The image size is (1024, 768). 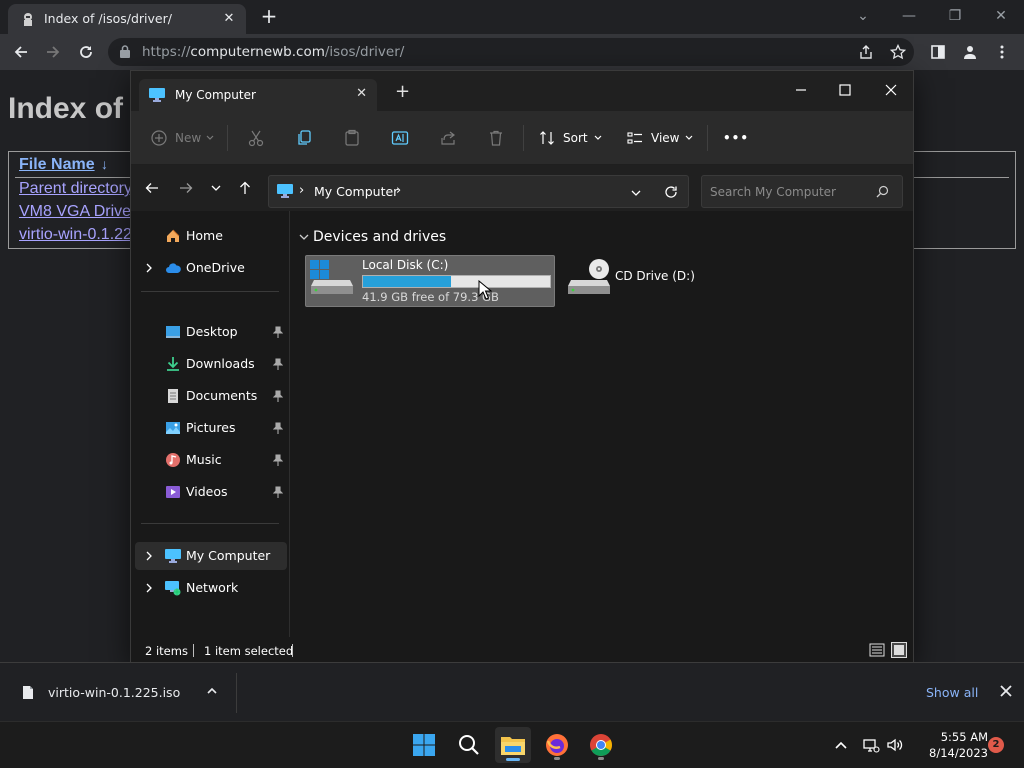 What do you see at coordinates (400, 138) in the screenshot?
I see `rename-button` at bounding box center [400, 138].